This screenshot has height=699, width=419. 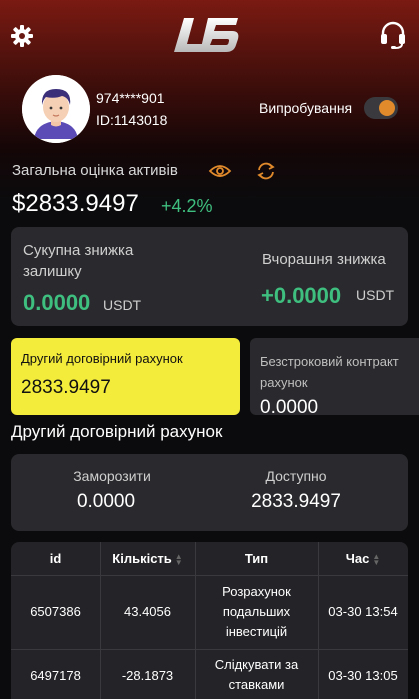 What do you see at coordinates (56, 109) in the screenshot?
I see `avatar` at bounding box center [56, 109].